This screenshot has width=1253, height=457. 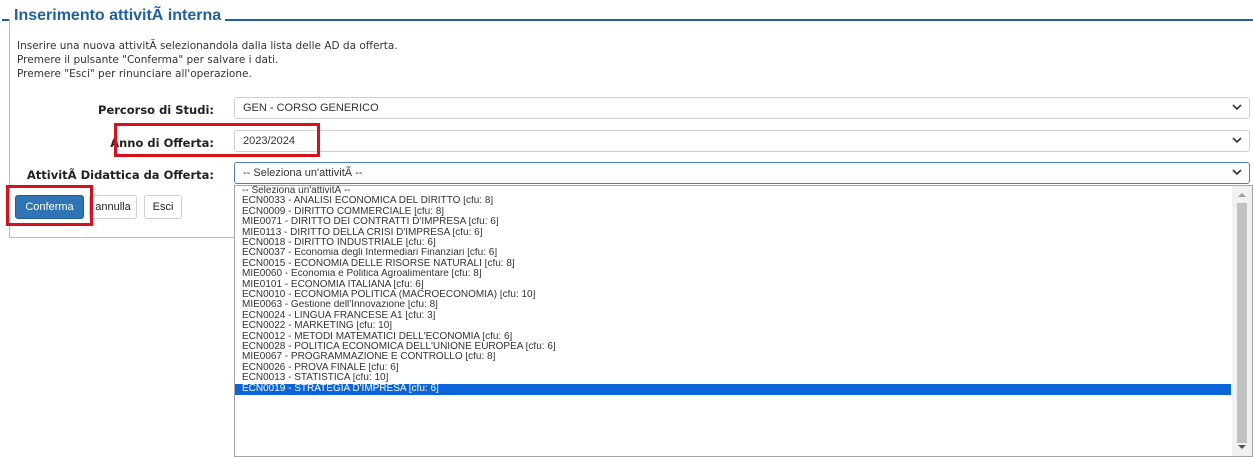 What do you see at coordinates (118, 16) in the screenshot?
I see `form-legend: Inserimento attivitÃ interna` at bounding box center [118, 16].